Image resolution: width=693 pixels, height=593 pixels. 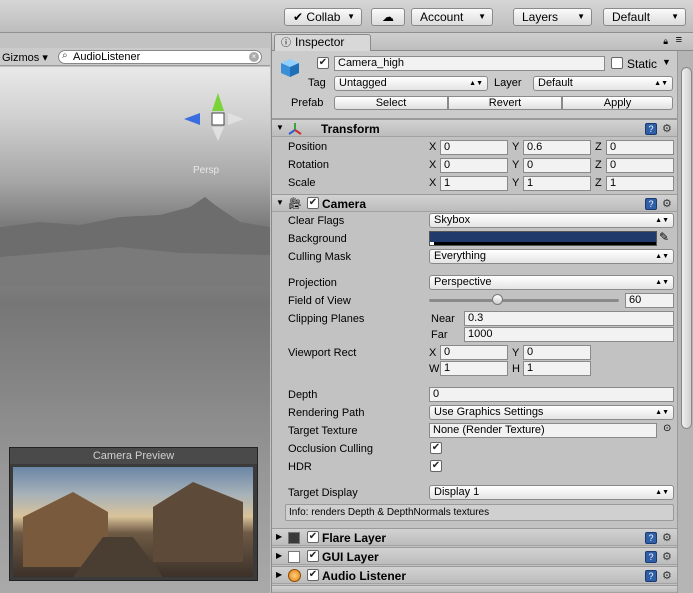 What do you see at coordinates (313, 575) in the screenshot?
I see `audio-listener-checkbox: ✔` at bounding box center [313, 575].